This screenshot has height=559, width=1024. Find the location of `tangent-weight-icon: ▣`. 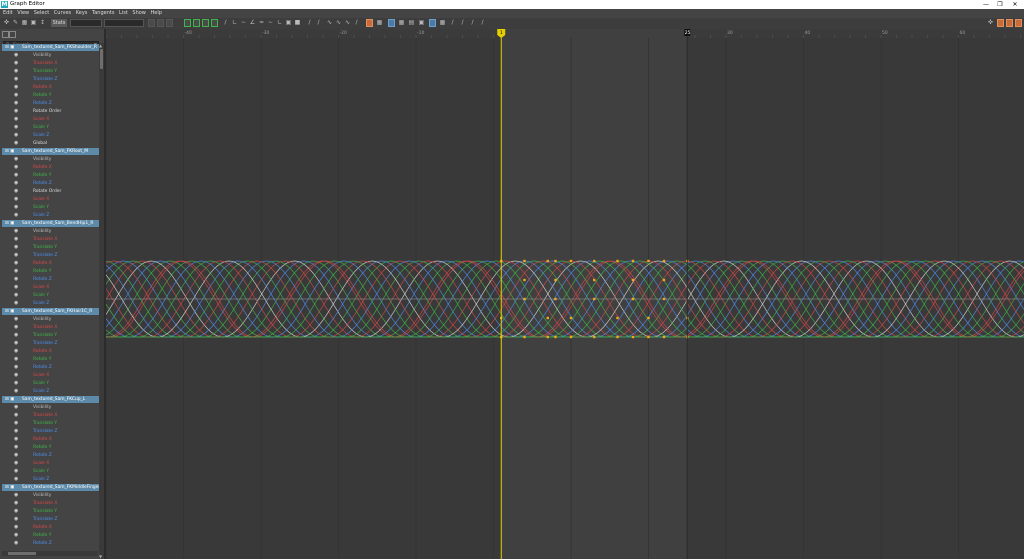

tangent-weight-icon: ▣ is located at coordinates (288, 23).